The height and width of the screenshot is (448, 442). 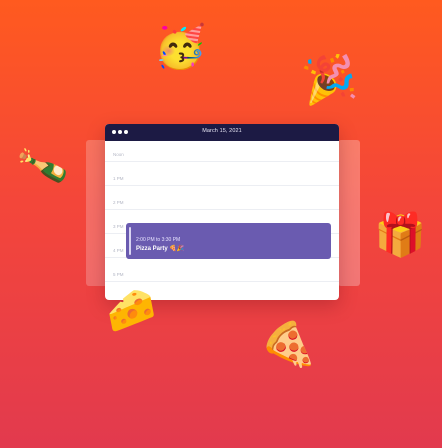 I want to click on event-title: Pizza Party 🍕🎉, so click(x=160, y=249).